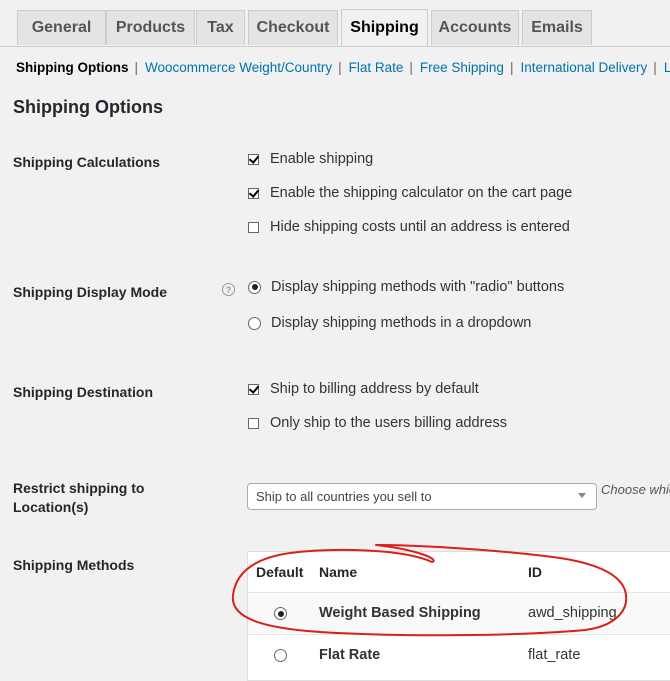 The width and height of the screenshot is (670, 681). What do you see at coordinates (401, 323) in the screenshot?
I see `option-label: Display shipping methods in a dropdown` at bounding box center [401, 323].